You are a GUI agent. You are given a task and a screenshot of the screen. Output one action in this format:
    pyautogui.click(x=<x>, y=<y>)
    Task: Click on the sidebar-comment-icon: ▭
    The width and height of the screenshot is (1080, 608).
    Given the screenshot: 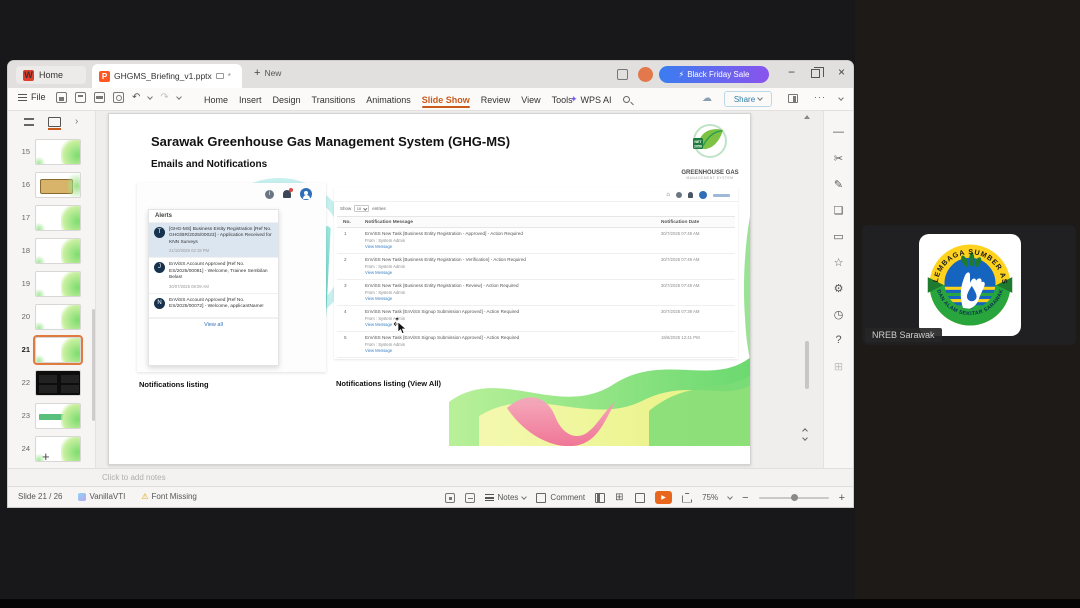 What is the action you would take?
    pyautogui.click(x=838, y=236)
    